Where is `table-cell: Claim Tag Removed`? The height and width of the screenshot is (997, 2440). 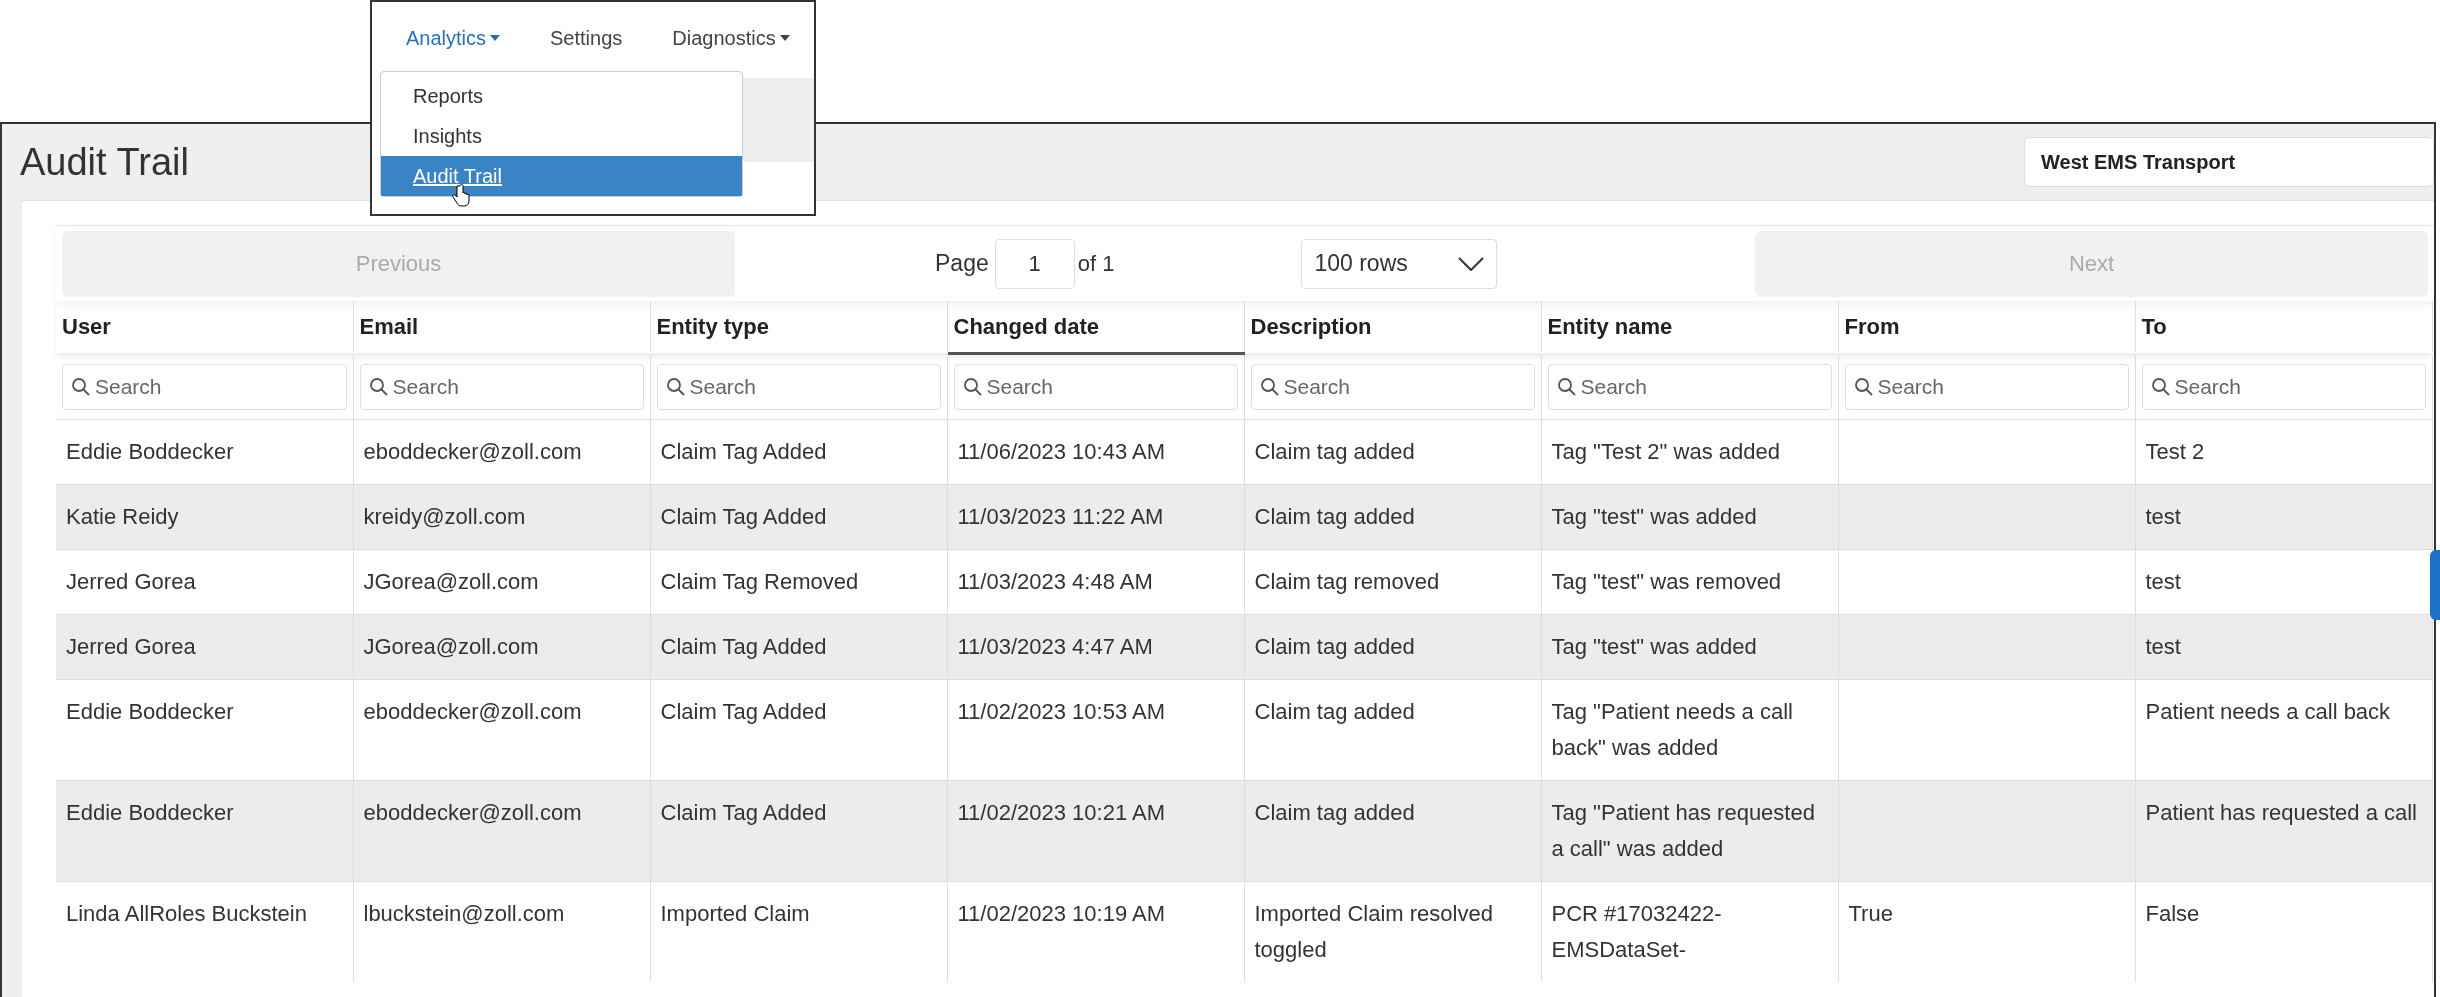
table-cell: Claim Tag Removed is located at coordinates (759, 581).